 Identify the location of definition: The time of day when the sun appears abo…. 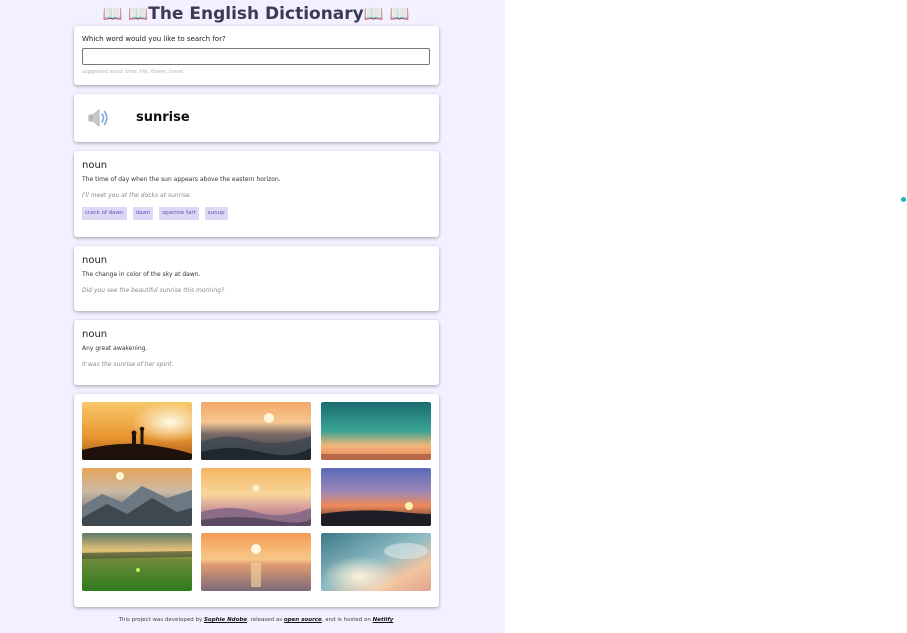
(181, 179).